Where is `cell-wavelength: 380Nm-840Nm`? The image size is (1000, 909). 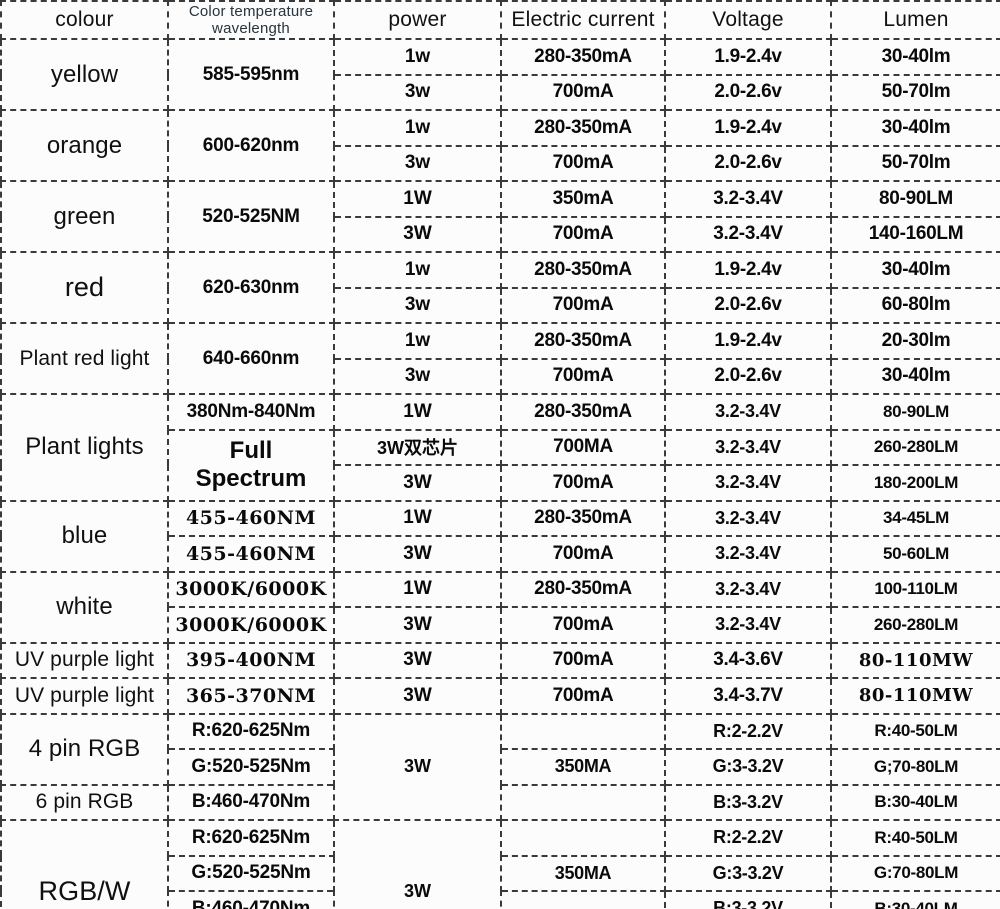 cell-wavelength: 380Nm-840Nm is located at coordinates (251, 412).